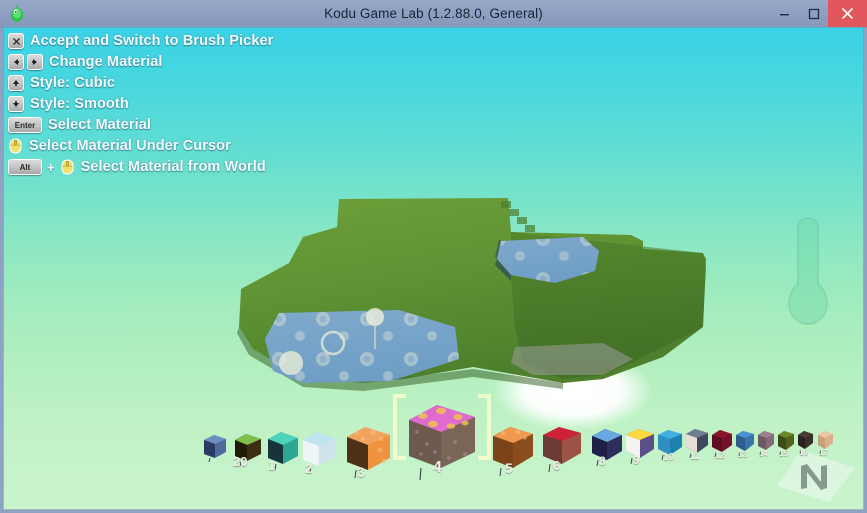 This screenshot has height=513, width=867. Describe the element at coordinates (813, 13) in the screenshot. I see `maximize-button` at that location.